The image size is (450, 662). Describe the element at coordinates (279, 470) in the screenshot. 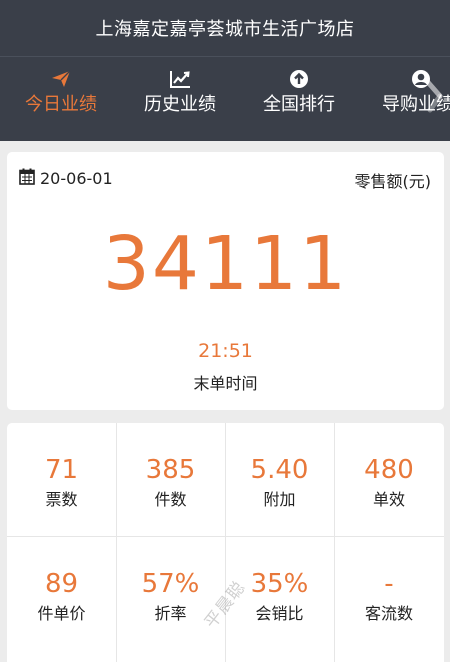

I see `stat-value: 5.40` at that location.